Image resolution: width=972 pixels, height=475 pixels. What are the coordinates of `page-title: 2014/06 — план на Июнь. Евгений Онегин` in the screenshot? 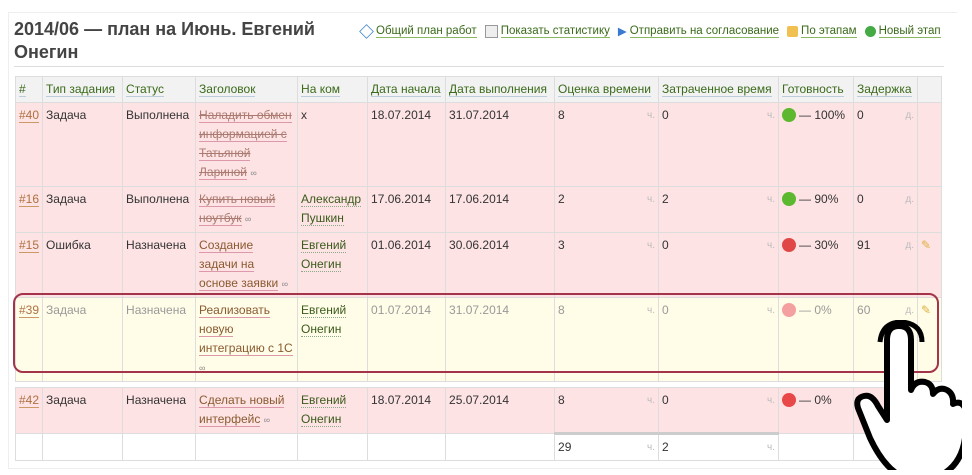 It's located at (164, 40).